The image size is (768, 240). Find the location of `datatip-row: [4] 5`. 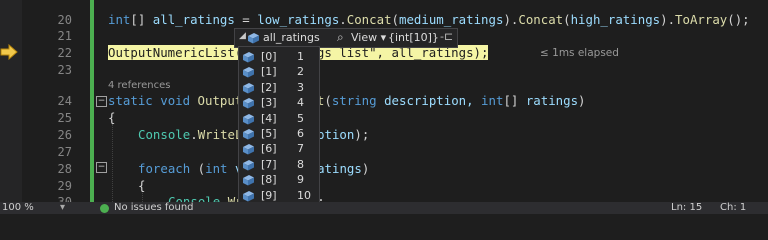

datatip-row: [4] 5 is located at coordinates (279, 118).